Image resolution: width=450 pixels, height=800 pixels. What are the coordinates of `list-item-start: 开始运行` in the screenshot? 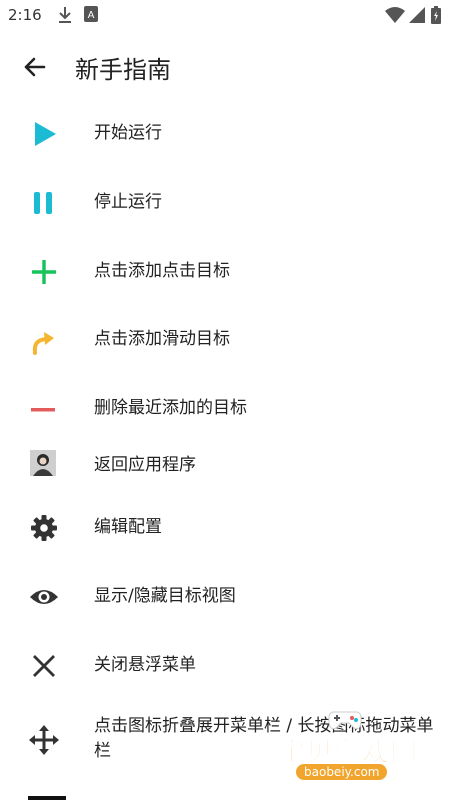 It's located at (225, 134).